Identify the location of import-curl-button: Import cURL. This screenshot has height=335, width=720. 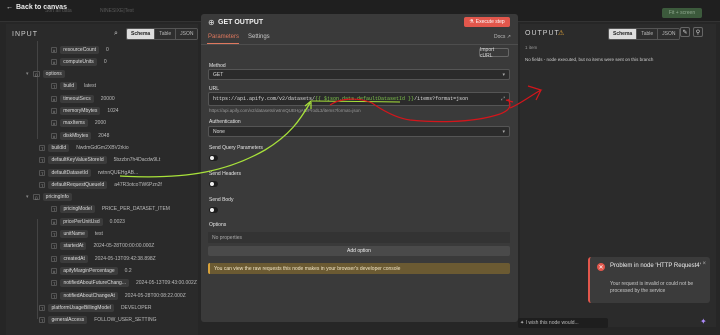
(494, 53).